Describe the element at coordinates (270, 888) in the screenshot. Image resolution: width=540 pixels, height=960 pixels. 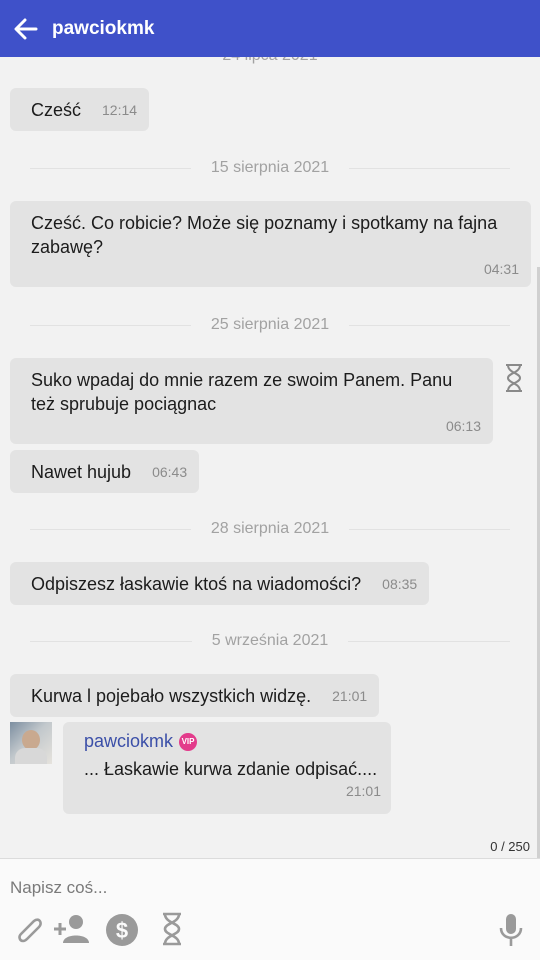
I see `message-input` at that location.